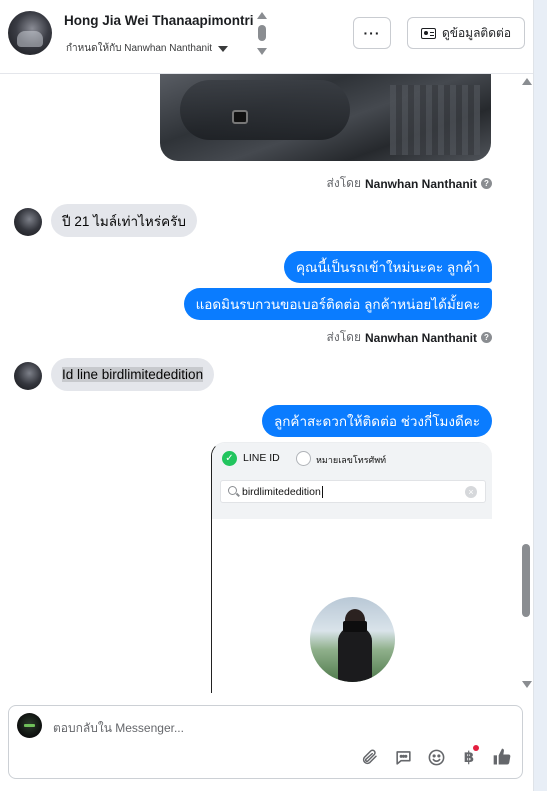 The width and height of the screenshot is (547, 791). I want to click on thread-scroll-thumb, so click(526, 580).